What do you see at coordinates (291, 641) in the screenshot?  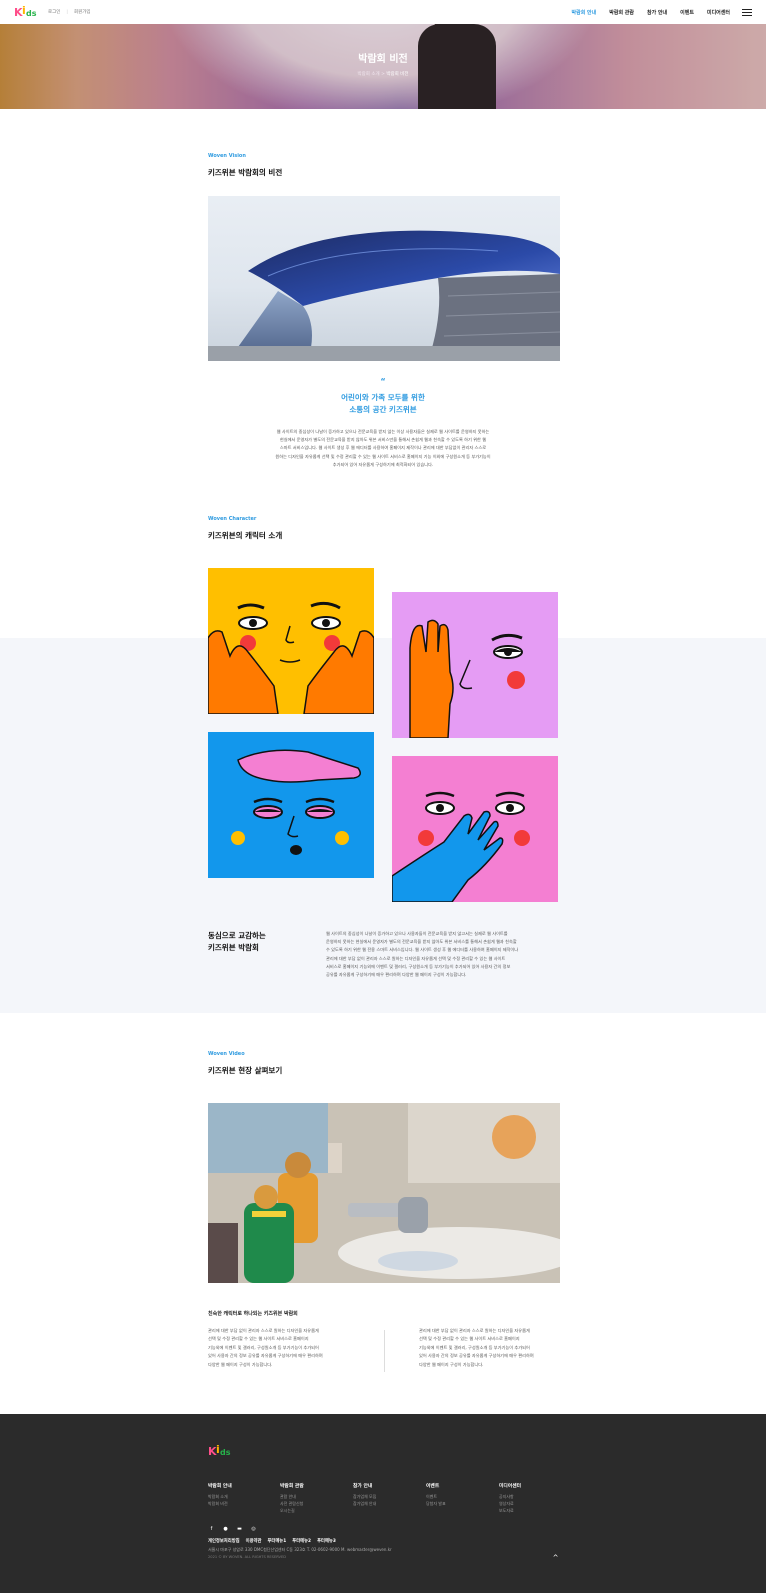 I see `character-yellow-card` at bounding box center [291, 641].